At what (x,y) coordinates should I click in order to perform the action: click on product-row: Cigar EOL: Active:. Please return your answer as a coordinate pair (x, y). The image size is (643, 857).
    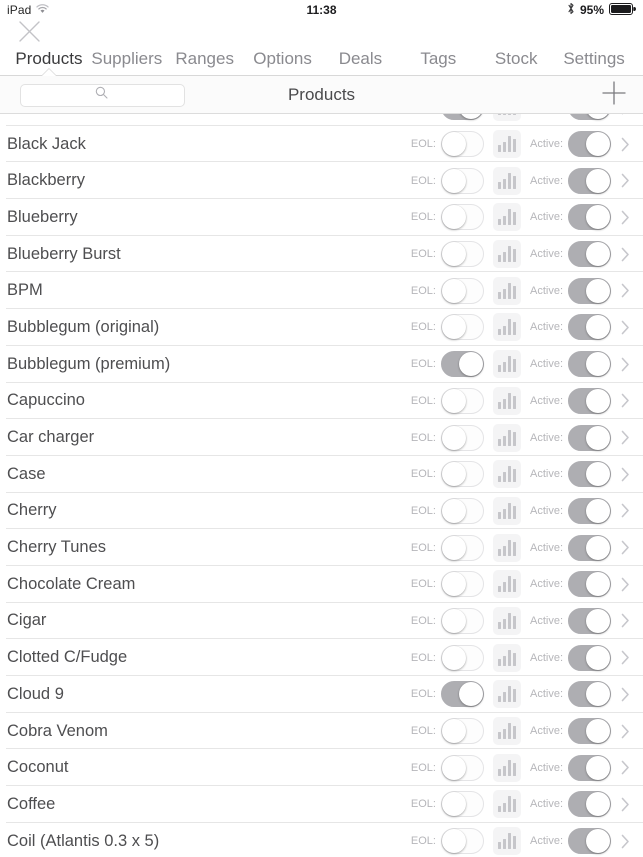
    Looking at the image, I should click on (321, 621).